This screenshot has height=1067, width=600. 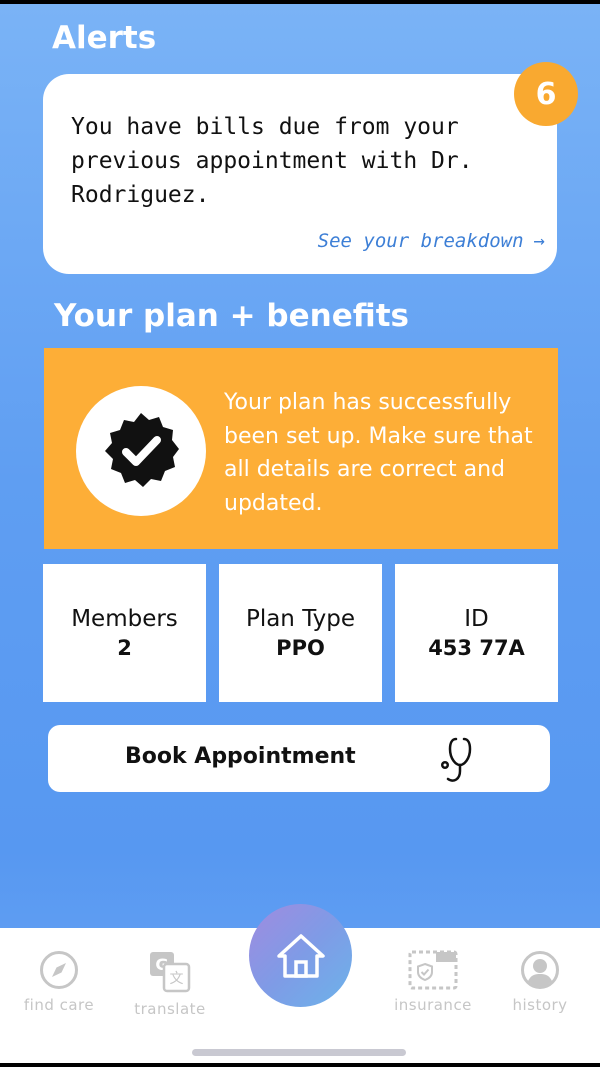 I want to click on tab-insurance-label: insurance, so click(x=433, y=1005).